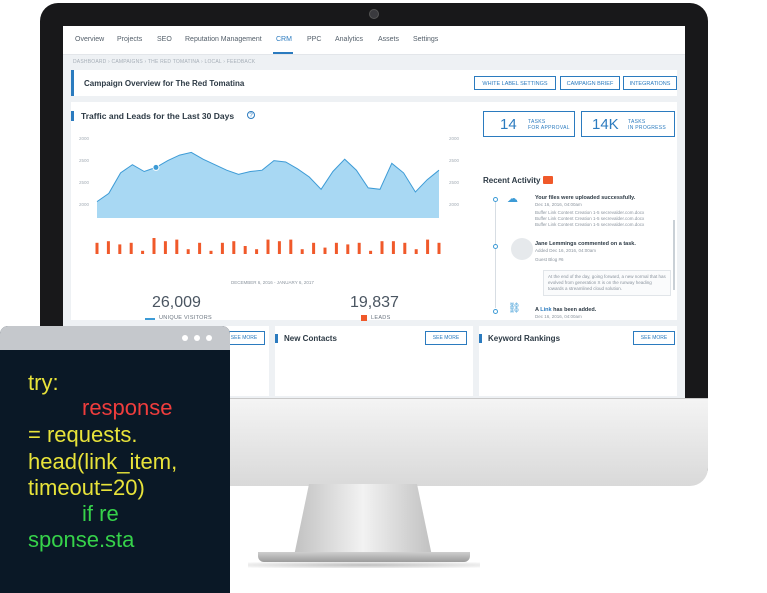  I want to click on activity-badge, so click(548, 180).